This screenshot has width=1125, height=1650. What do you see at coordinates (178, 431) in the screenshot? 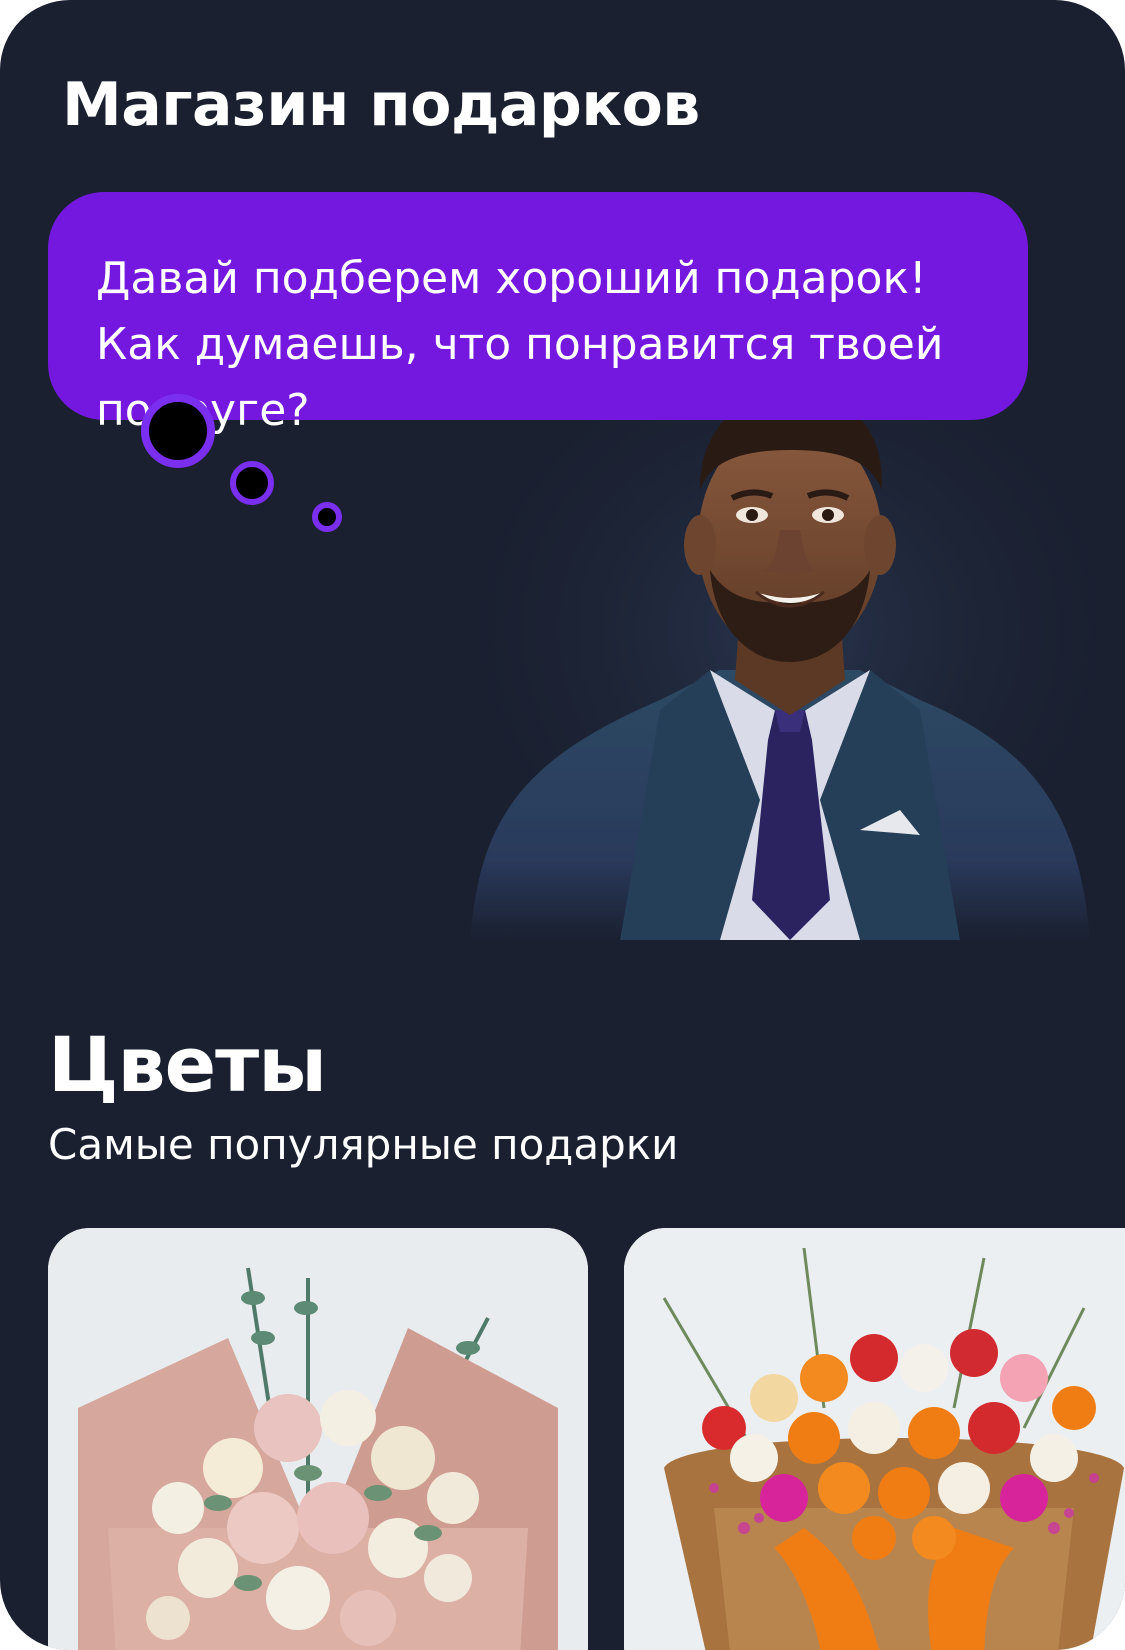
I see `thought-dot-large` at bounding box center [178, 431].